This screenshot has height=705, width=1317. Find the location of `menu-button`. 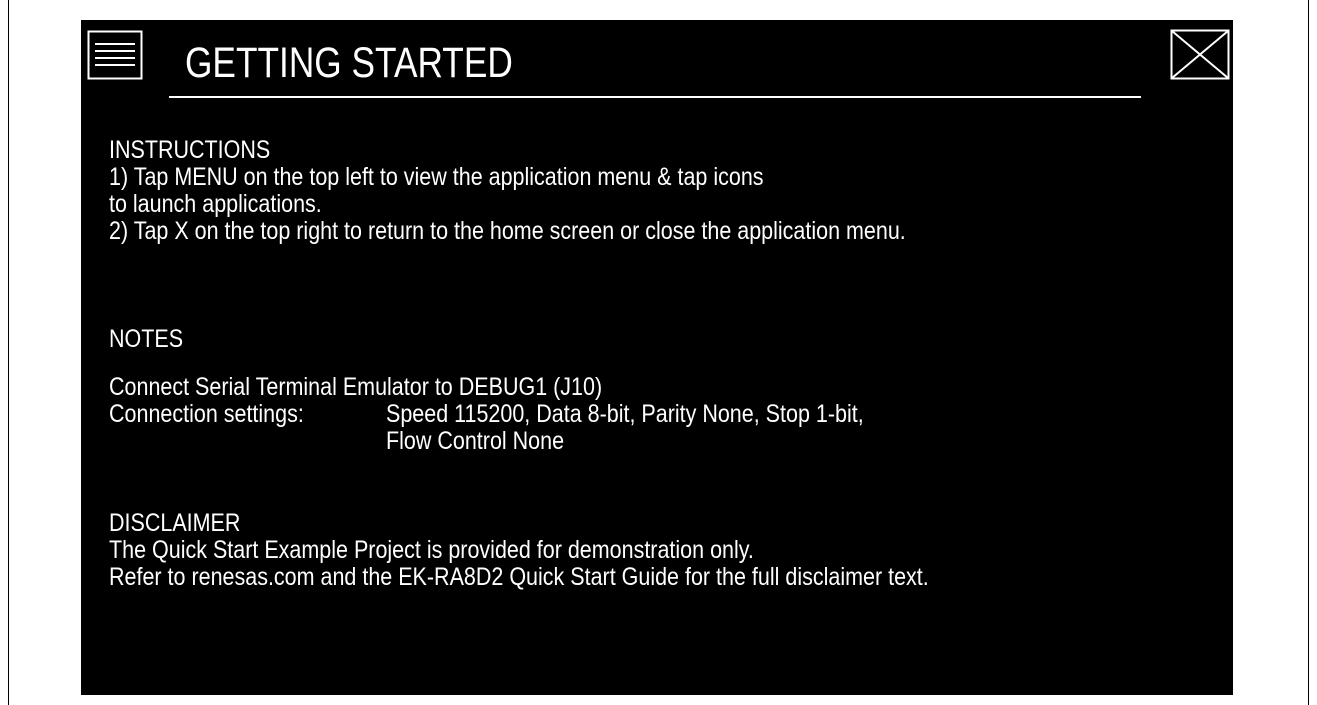

menu-button is located at coordinates (115, 55).